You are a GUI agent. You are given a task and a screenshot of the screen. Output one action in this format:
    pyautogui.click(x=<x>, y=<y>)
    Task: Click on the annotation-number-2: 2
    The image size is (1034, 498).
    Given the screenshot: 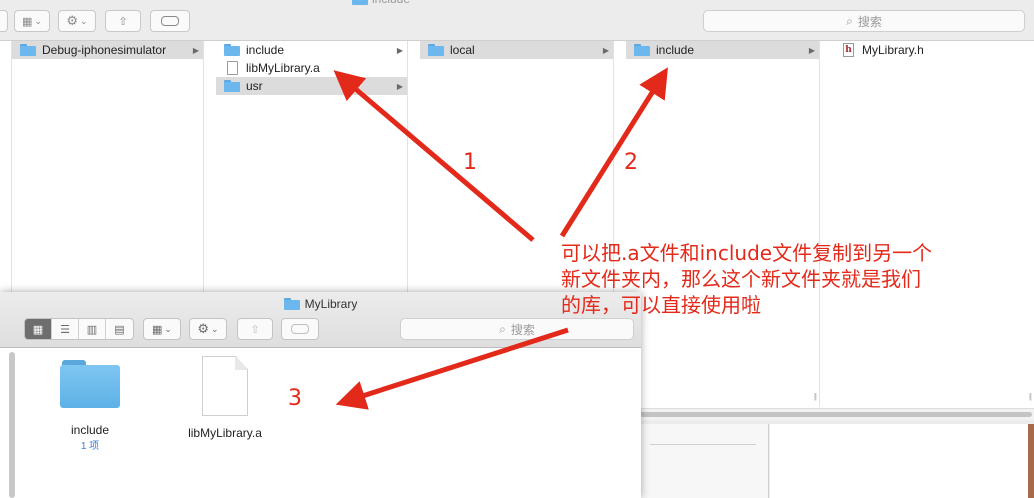 What is the action you would take?
    pyautogui.click(x=631, y=162)
    